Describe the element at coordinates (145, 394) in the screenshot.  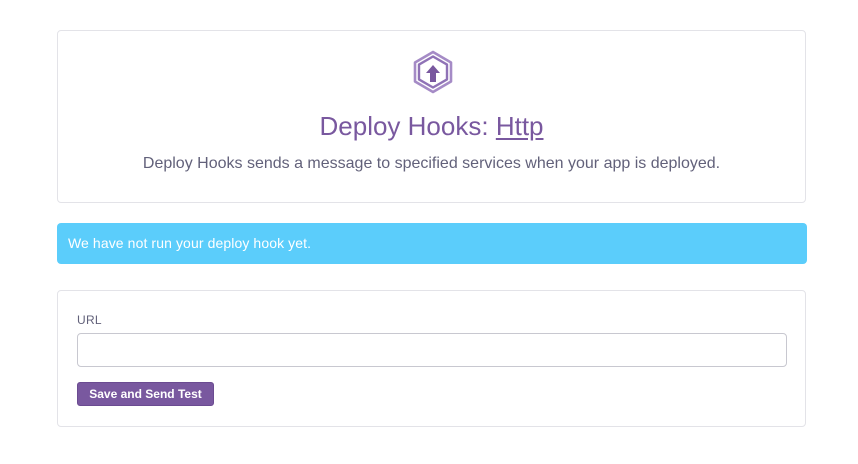
I see `save-and-send-test-button: Save and Send Test` at that location.